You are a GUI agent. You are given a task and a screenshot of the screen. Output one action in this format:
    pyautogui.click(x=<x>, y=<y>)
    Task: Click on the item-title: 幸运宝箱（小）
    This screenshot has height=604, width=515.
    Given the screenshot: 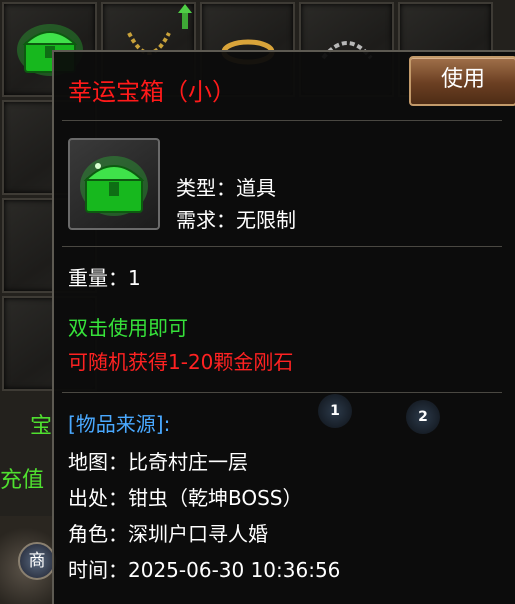 What is the action you would take?
    pyautogui.click(x=152, y=92)
    